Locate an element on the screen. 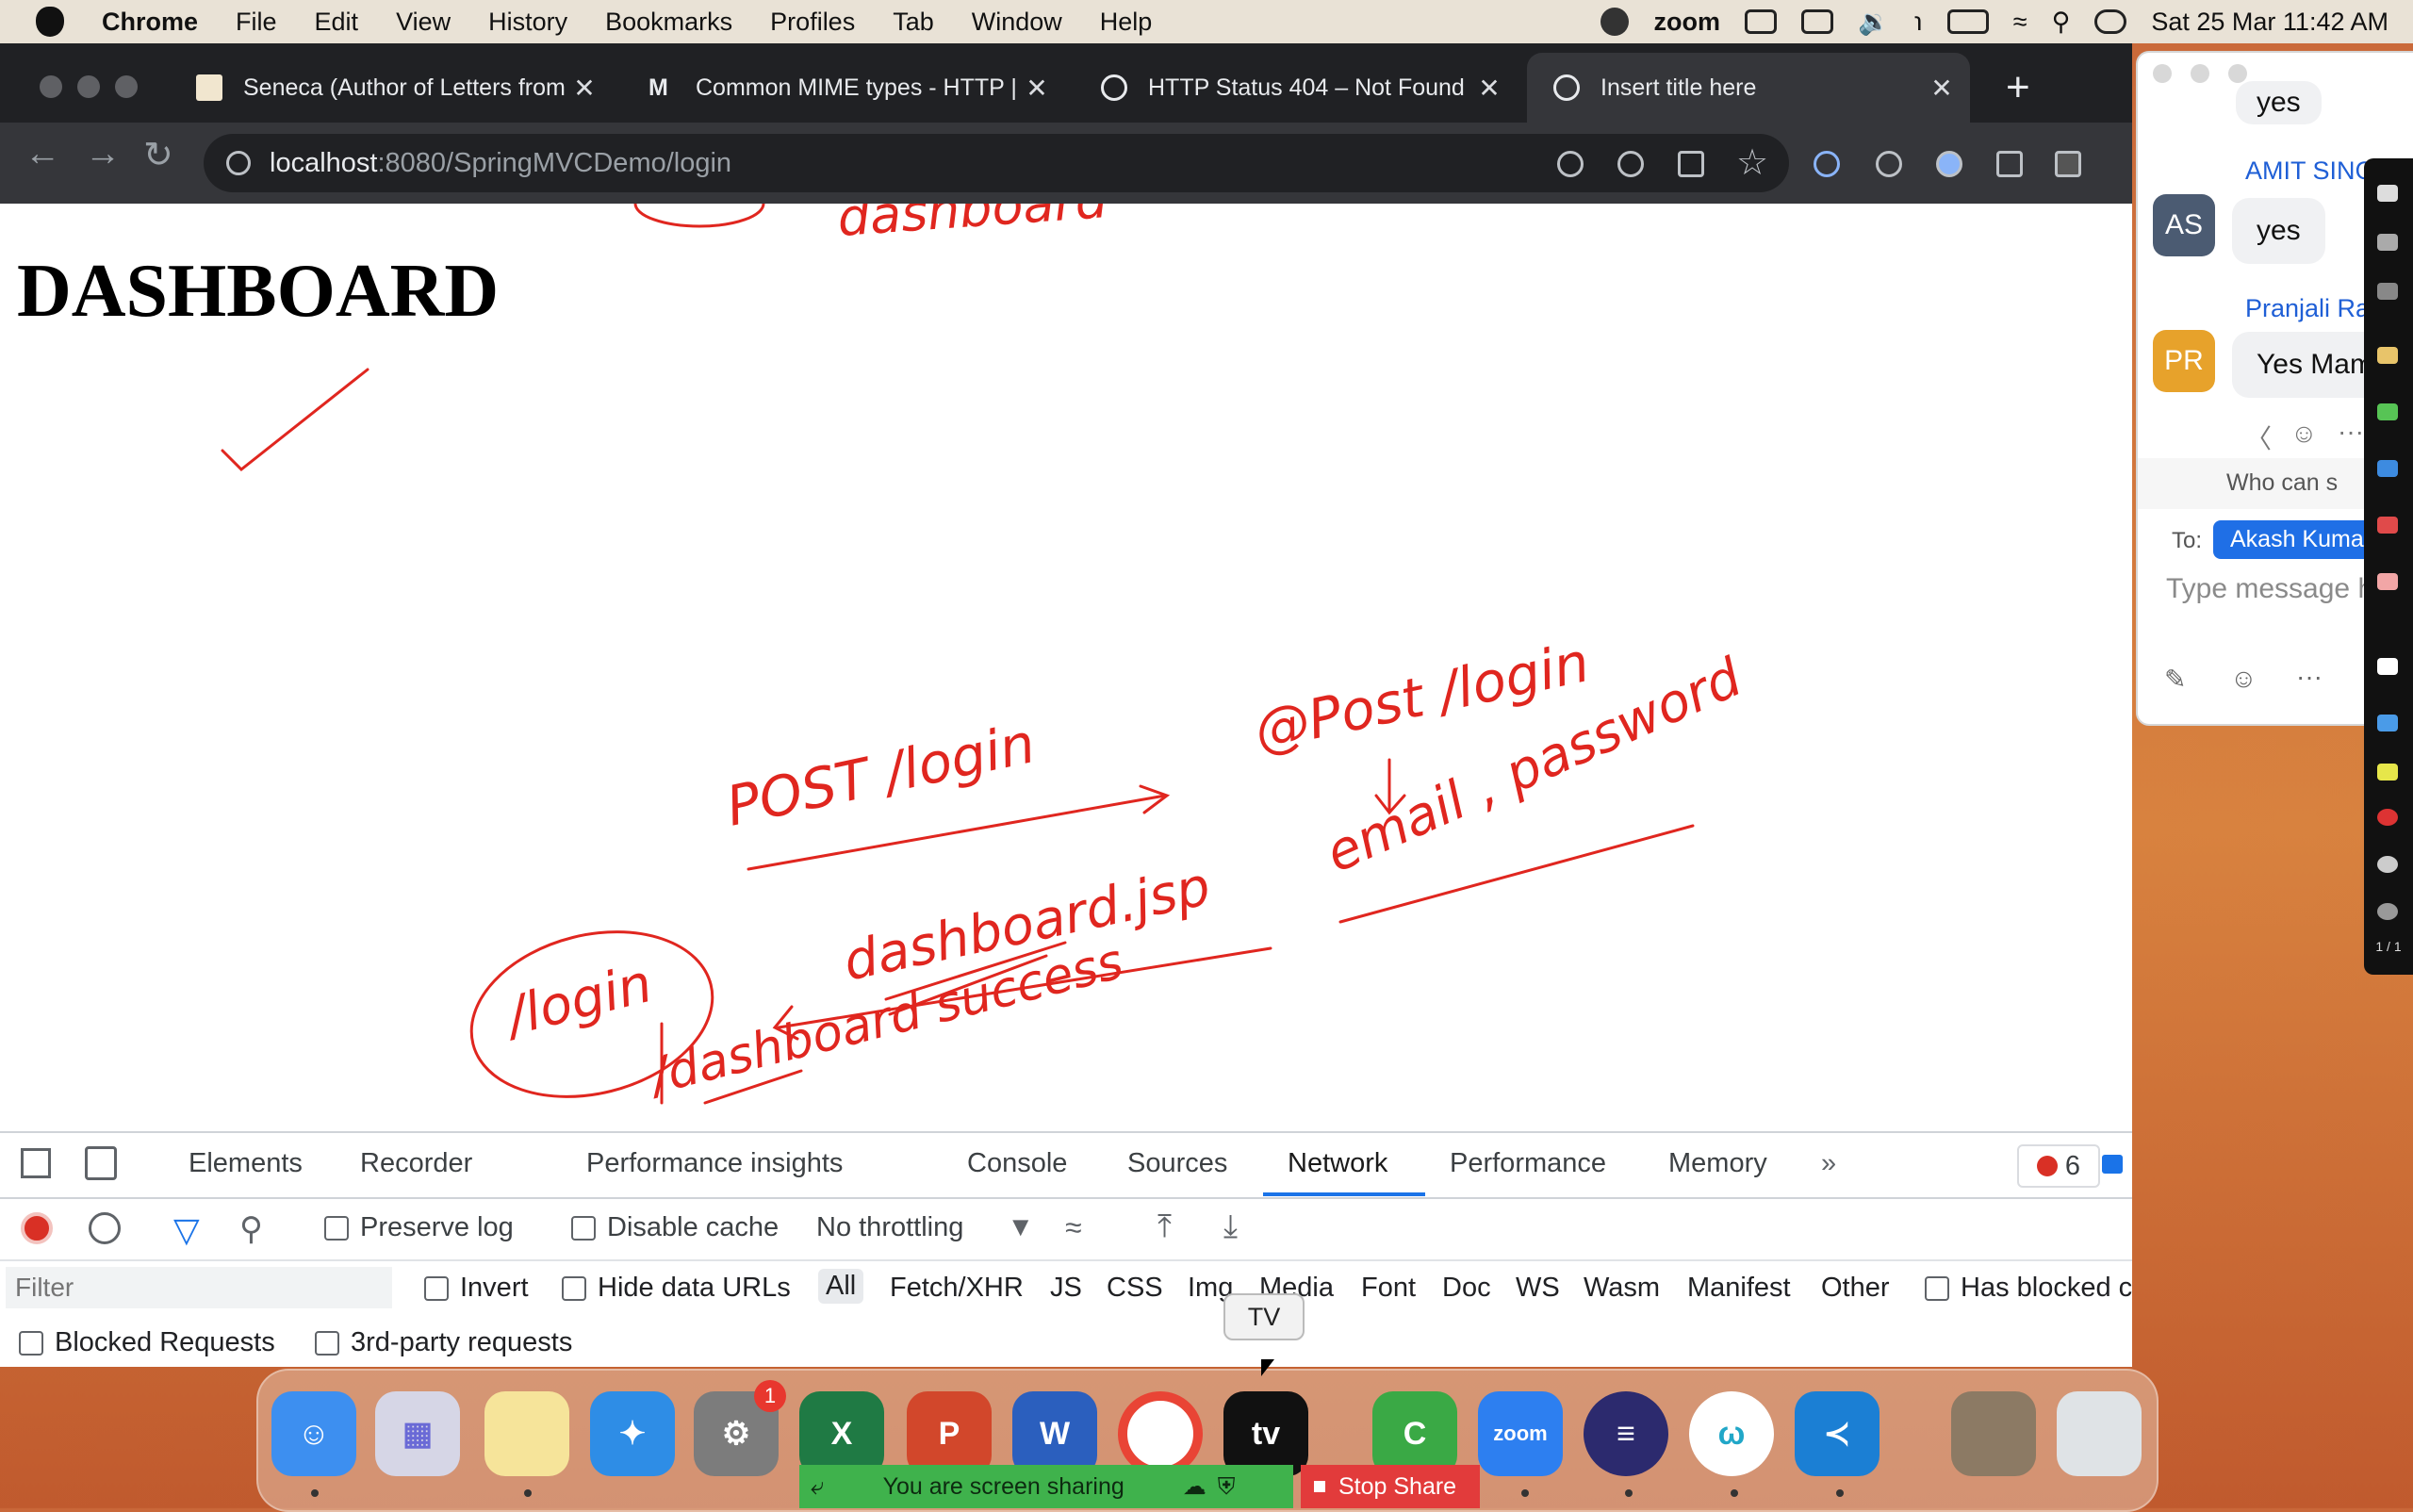  vscode-icon: ≺ is located at coordinates (1838, 1434).